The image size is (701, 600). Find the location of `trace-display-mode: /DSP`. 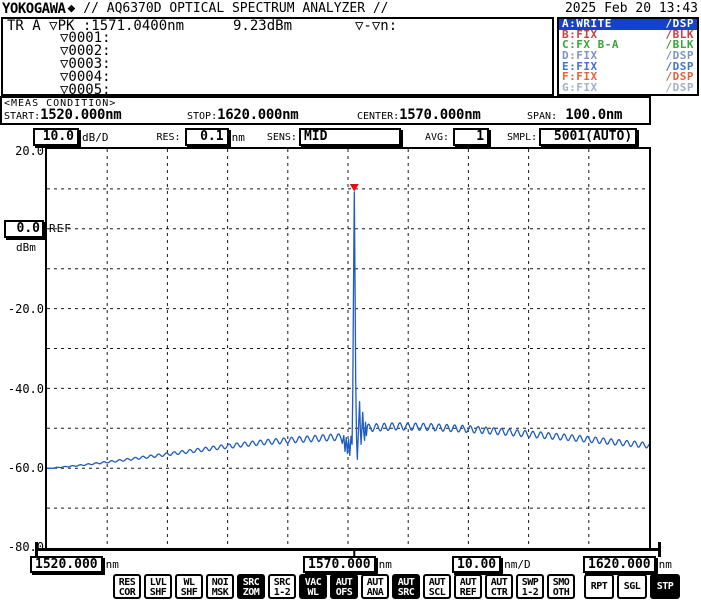

trace-display-mode: /DSP is located at coordinates (679, 88).